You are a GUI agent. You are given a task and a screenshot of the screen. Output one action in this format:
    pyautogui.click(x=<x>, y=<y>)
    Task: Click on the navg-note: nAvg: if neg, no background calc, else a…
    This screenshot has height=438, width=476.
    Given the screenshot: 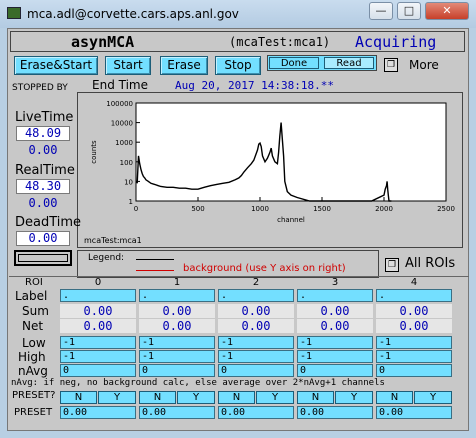 What is the action you would take?
    pyautogui.click(x=198, y=383)
    